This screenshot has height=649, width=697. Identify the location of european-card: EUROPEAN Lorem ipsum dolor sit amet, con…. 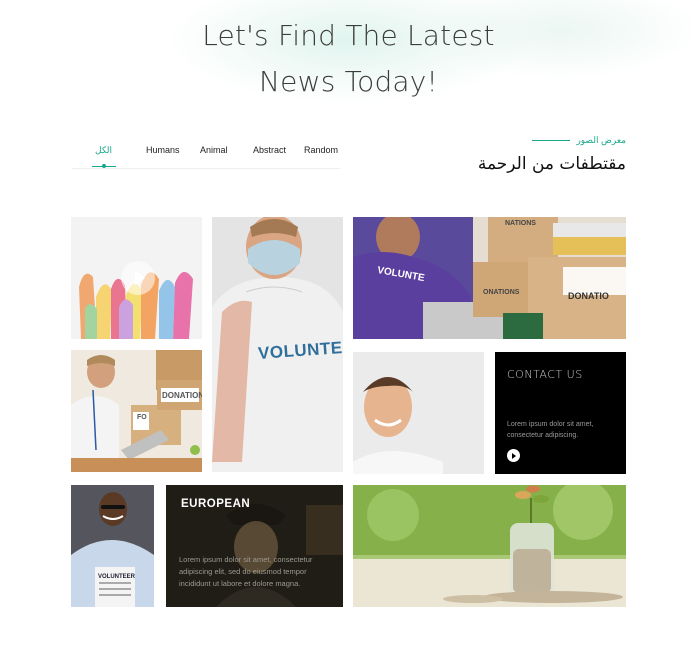
(254, 546).